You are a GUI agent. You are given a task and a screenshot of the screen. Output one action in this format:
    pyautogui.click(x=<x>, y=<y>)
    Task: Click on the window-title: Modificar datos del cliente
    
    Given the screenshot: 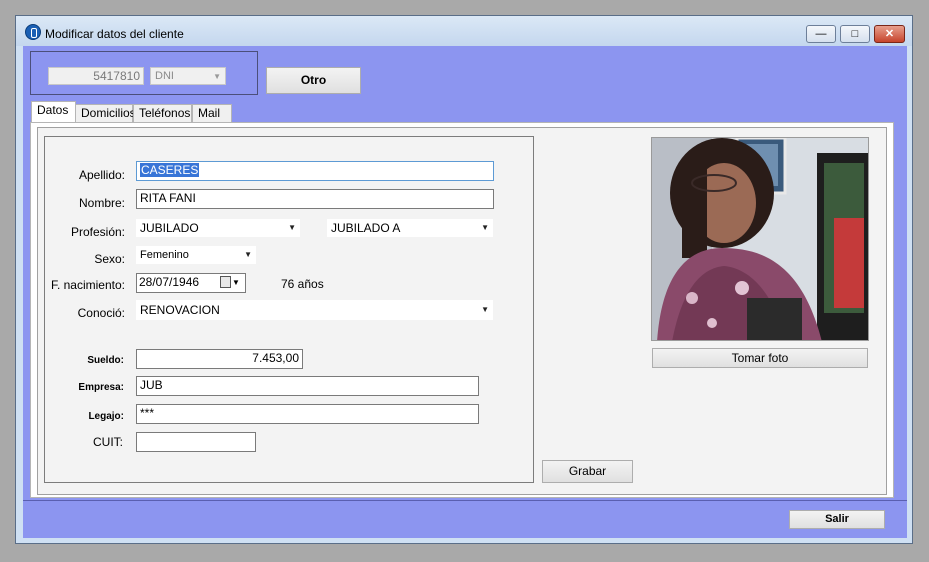 What is the action you would take?
    pyautogui.click(x=114, y=34)
    